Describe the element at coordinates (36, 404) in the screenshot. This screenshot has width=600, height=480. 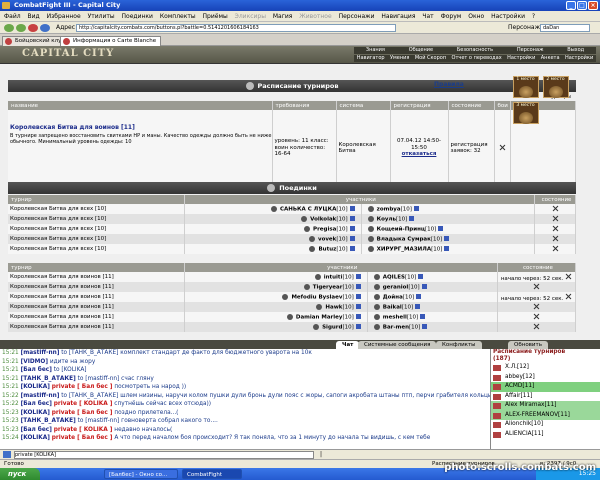
I see `chat-nick: [Бал бес]` at that location.